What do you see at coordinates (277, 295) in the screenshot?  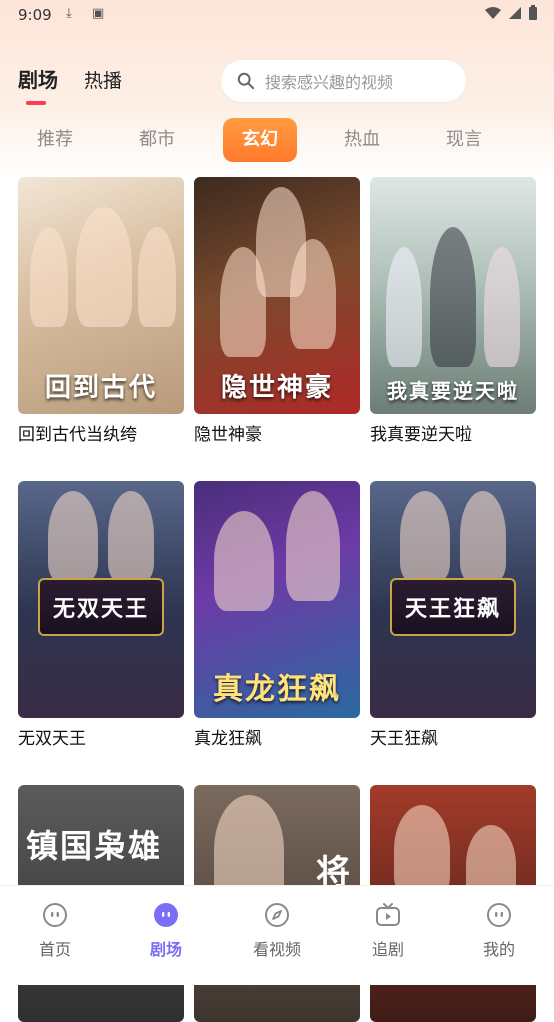 I see `drama-poster: 隐世神豪` at bounding box center [277, 295].